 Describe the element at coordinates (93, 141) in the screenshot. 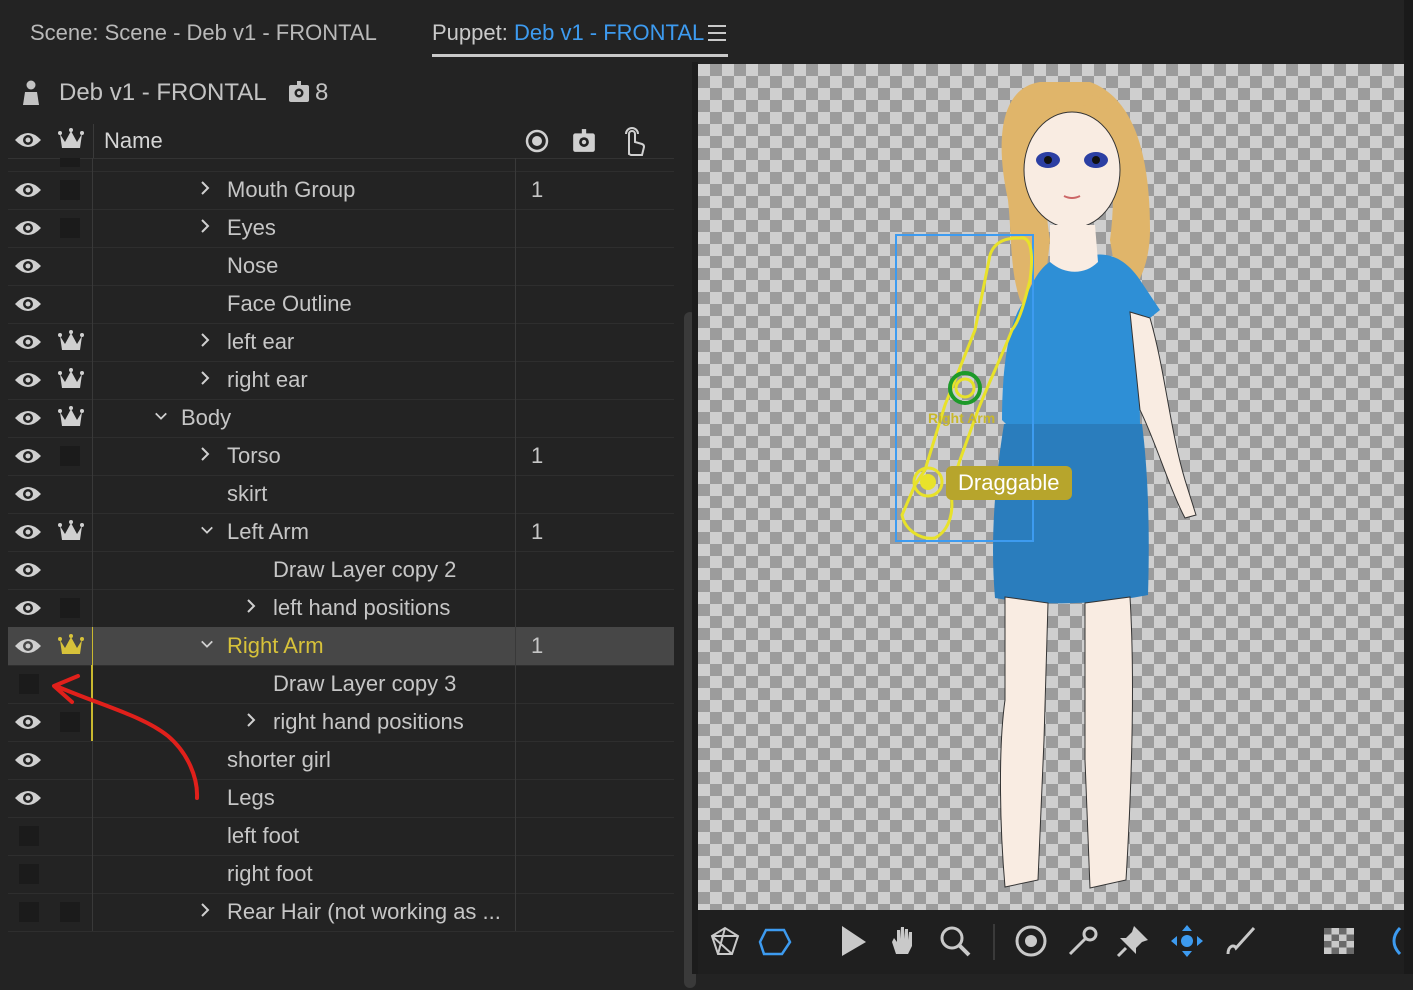

I see `column-separator` at that location.